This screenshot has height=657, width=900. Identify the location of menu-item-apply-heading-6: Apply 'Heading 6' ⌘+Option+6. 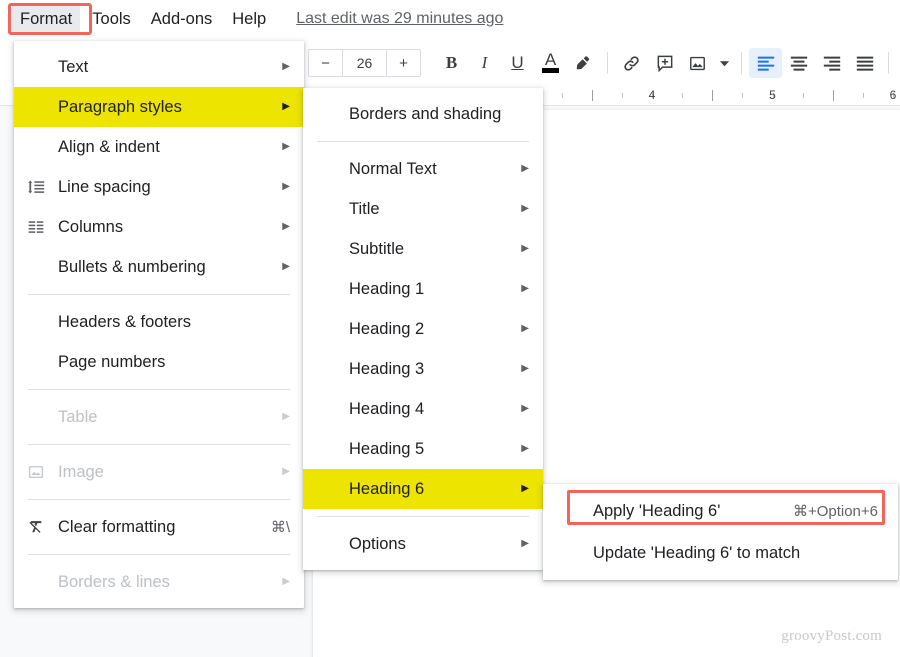
(720, 511).